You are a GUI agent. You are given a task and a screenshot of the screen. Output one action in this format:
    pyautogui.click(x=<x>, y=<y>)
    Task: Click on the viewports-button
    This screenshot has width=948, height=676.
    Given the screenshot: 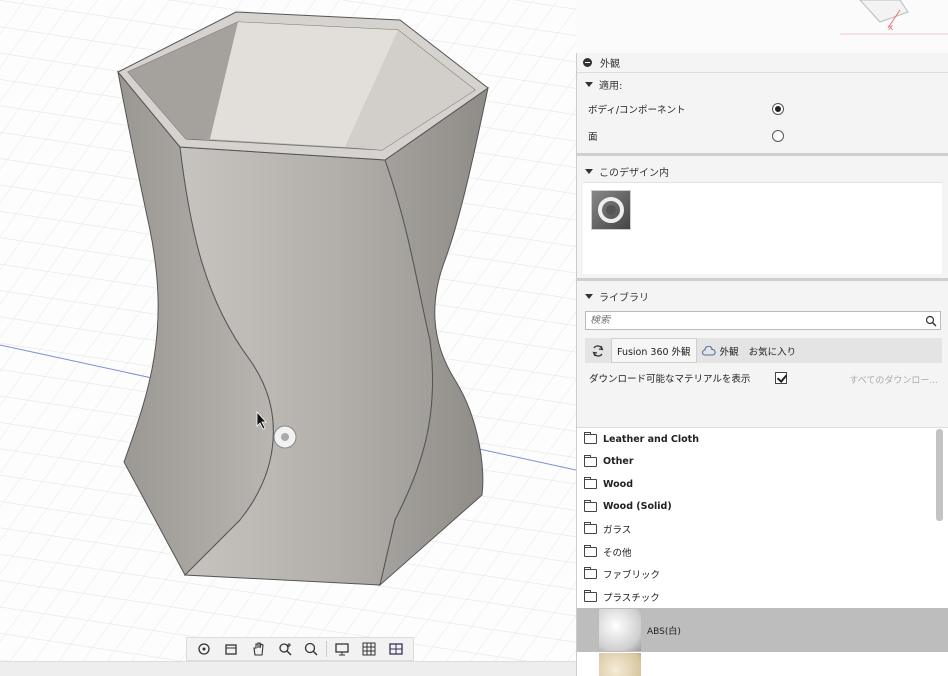 What is the action you would take?
    pyautogui.click(x=396, y=649)
    